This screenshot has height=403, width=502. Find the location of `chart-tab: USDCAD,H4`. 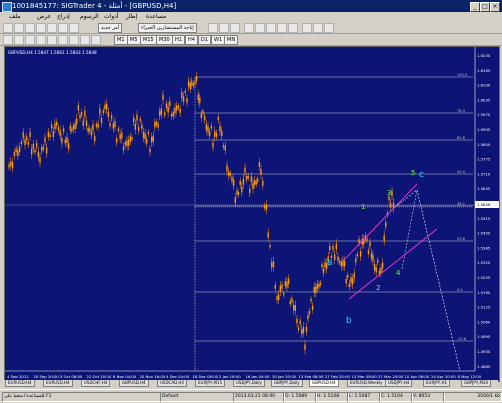

chart-tab: USDCAD,H4 is located at coordinates (172, 383).